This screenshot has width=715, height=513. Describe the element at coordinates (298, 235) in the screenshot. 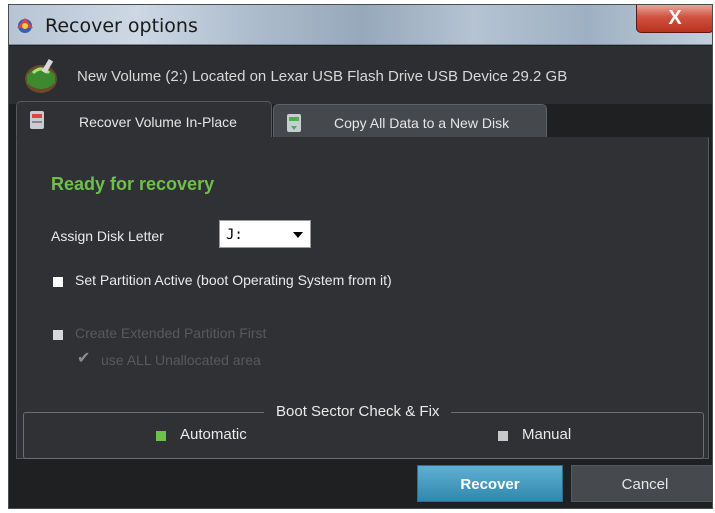

I see `chevron-down-icon` at that location.